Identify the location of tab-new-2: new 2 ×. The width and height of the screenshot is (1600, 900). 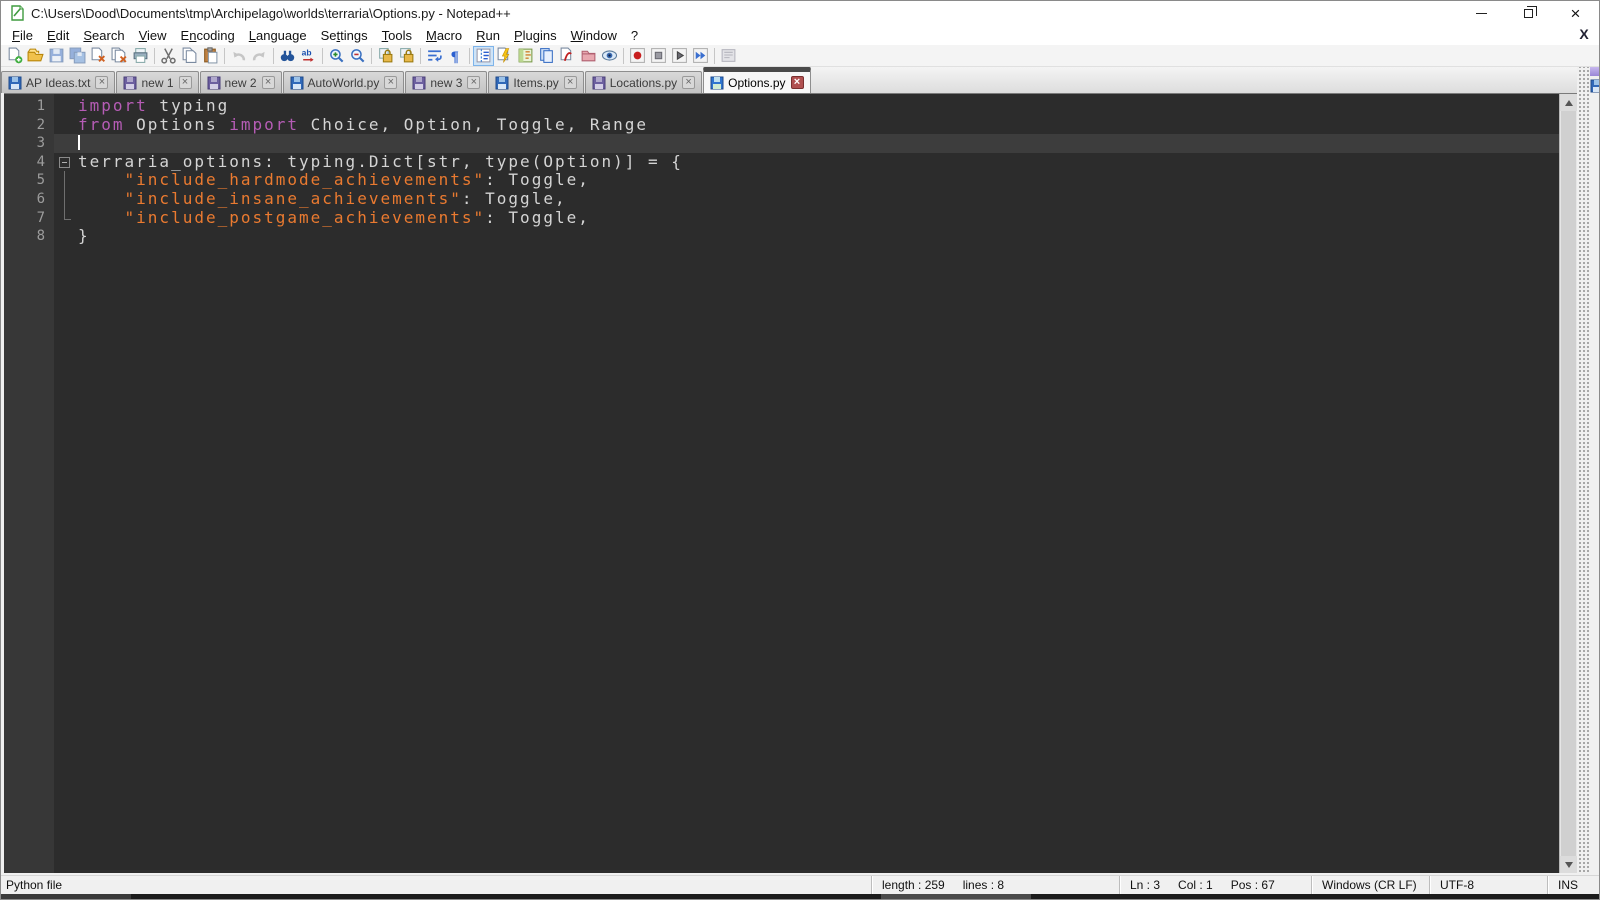
(240, 82).